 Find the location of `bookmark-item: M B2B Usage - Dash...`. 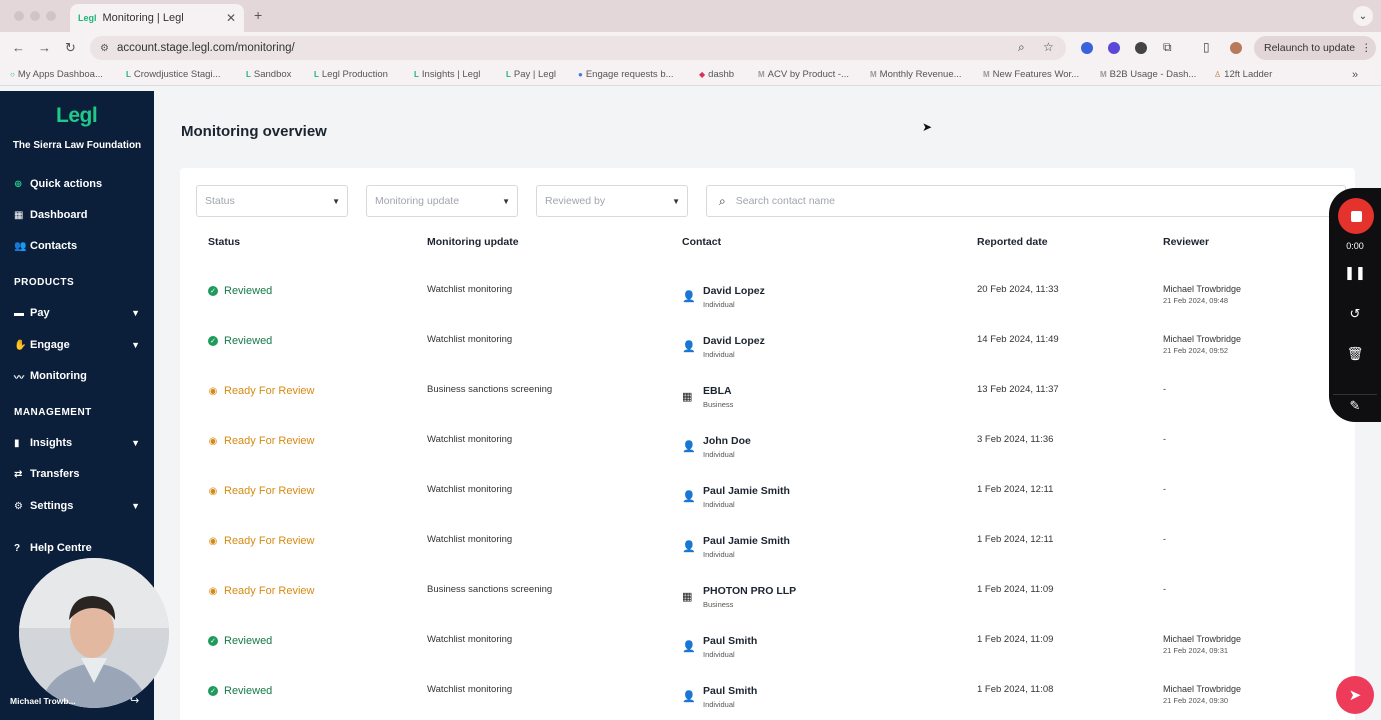

bookmark-item: M B2B Usage - Dash... is located at coordinates (1148, 74).